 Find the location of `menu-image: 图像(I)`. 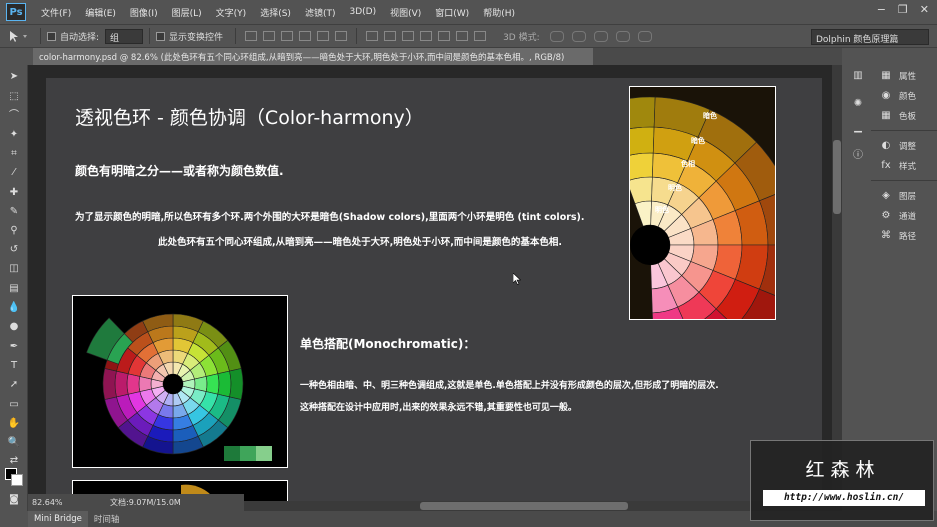

menu-image: 图像(I) is located at coordinates (144, 12).